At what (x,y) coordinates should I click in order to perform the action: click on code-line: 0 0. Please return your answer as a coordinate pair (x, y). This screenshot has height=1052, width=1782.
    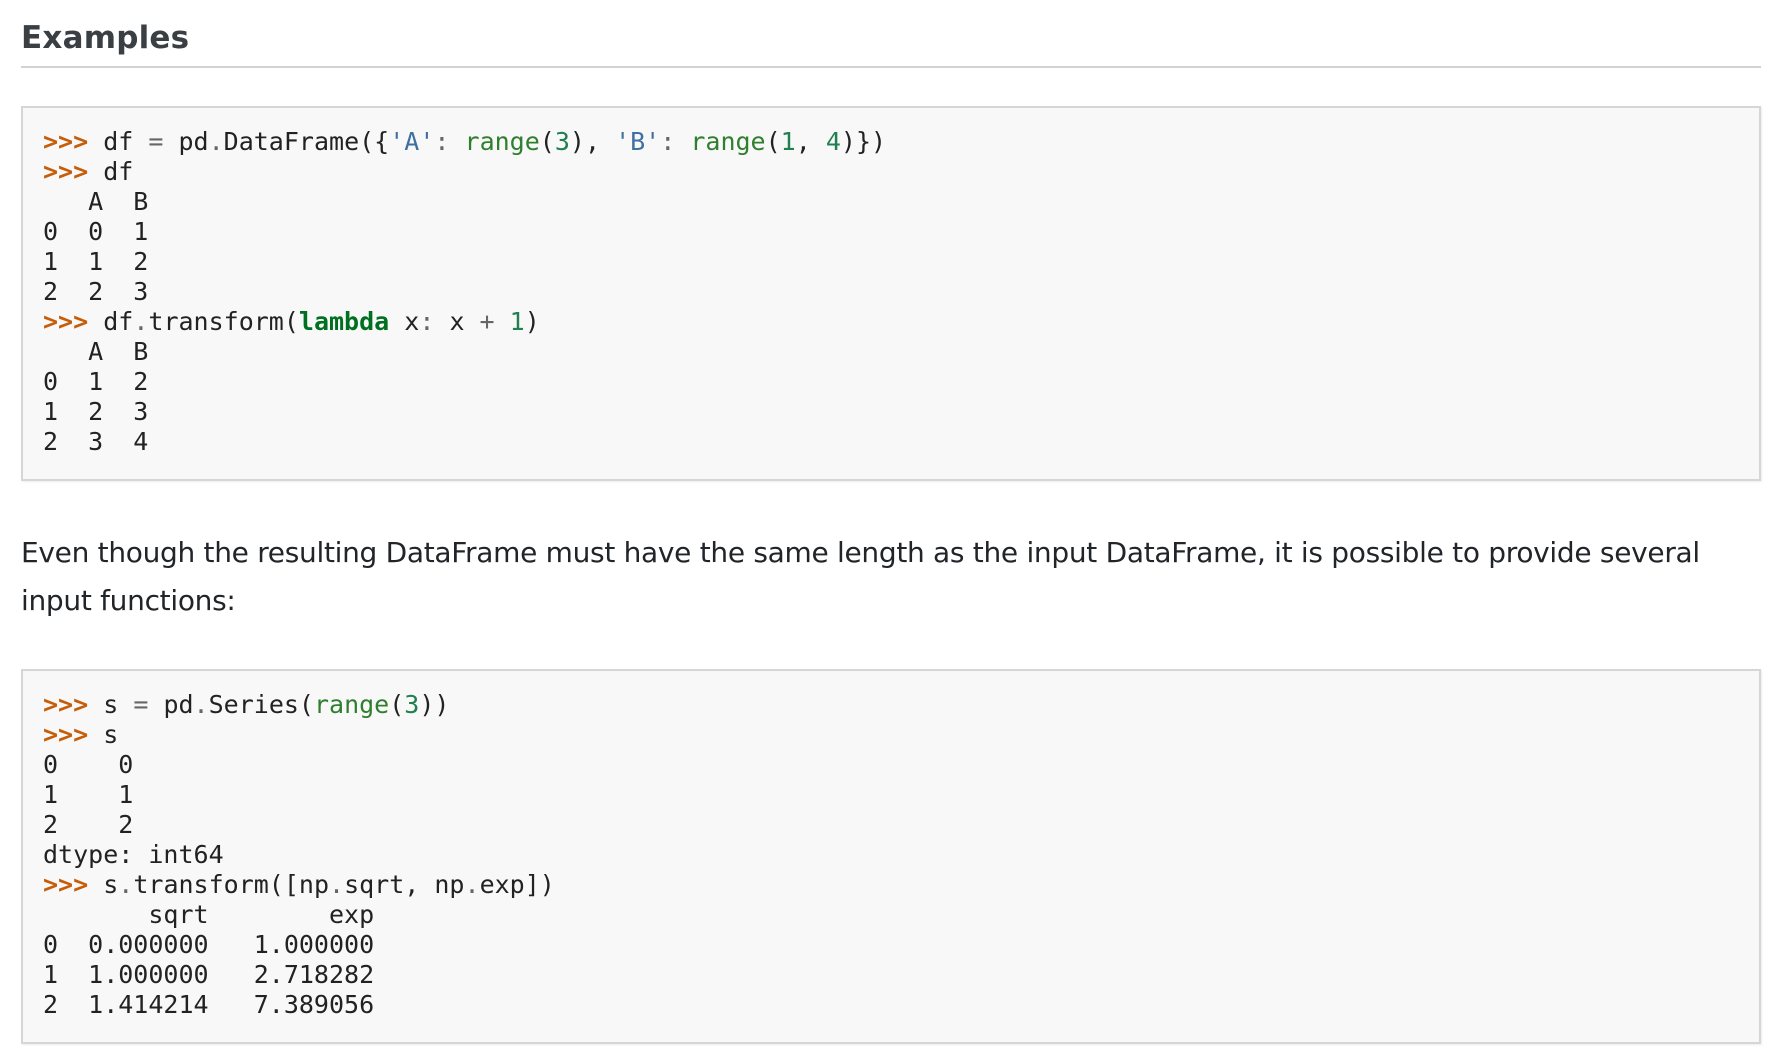
    Looking at the image, I should click on (88, 764).